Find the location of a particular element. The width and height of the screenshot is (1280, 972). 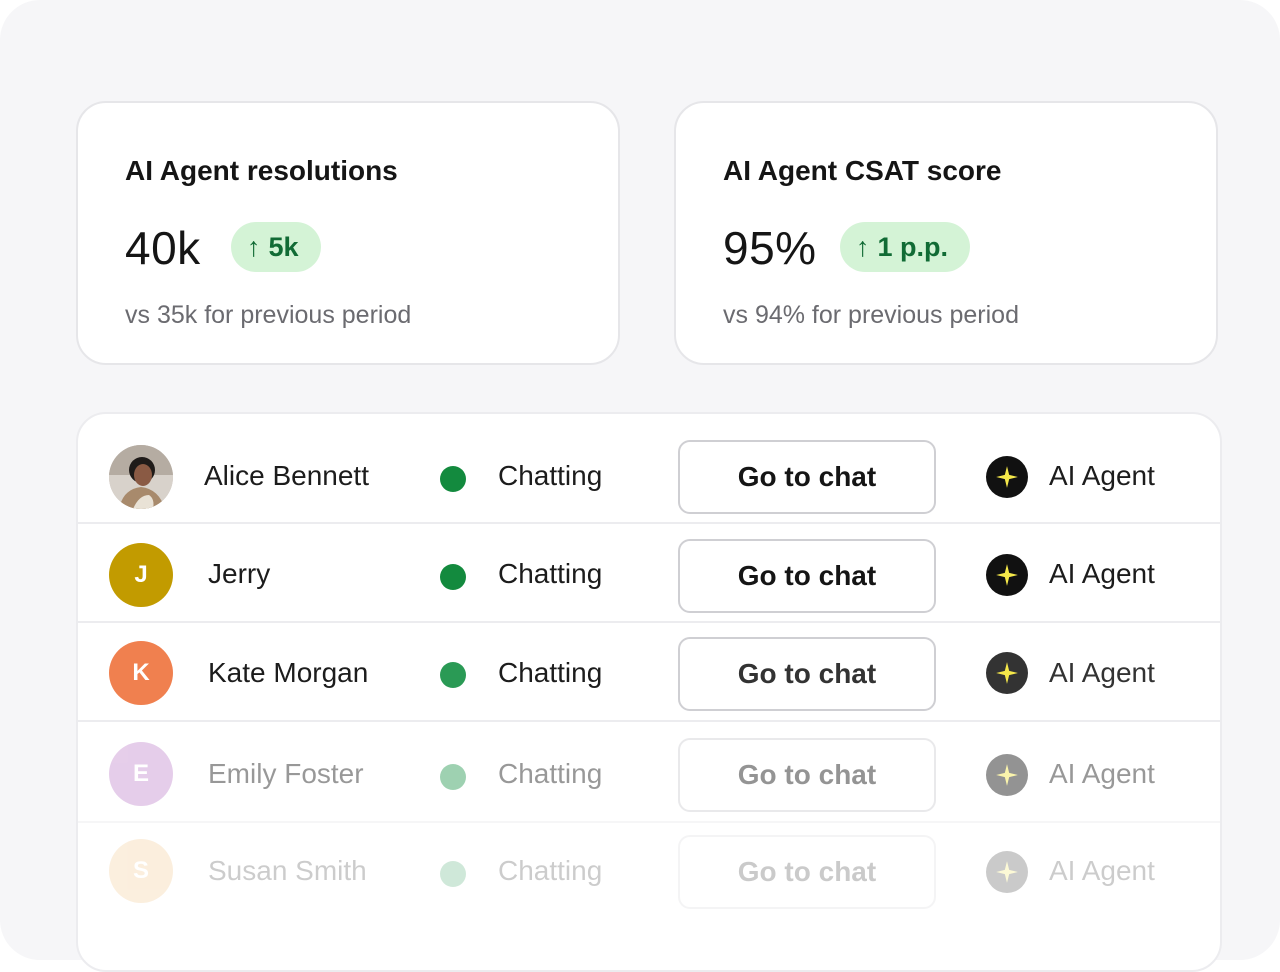

avatar is located at coordinates (141, 477).